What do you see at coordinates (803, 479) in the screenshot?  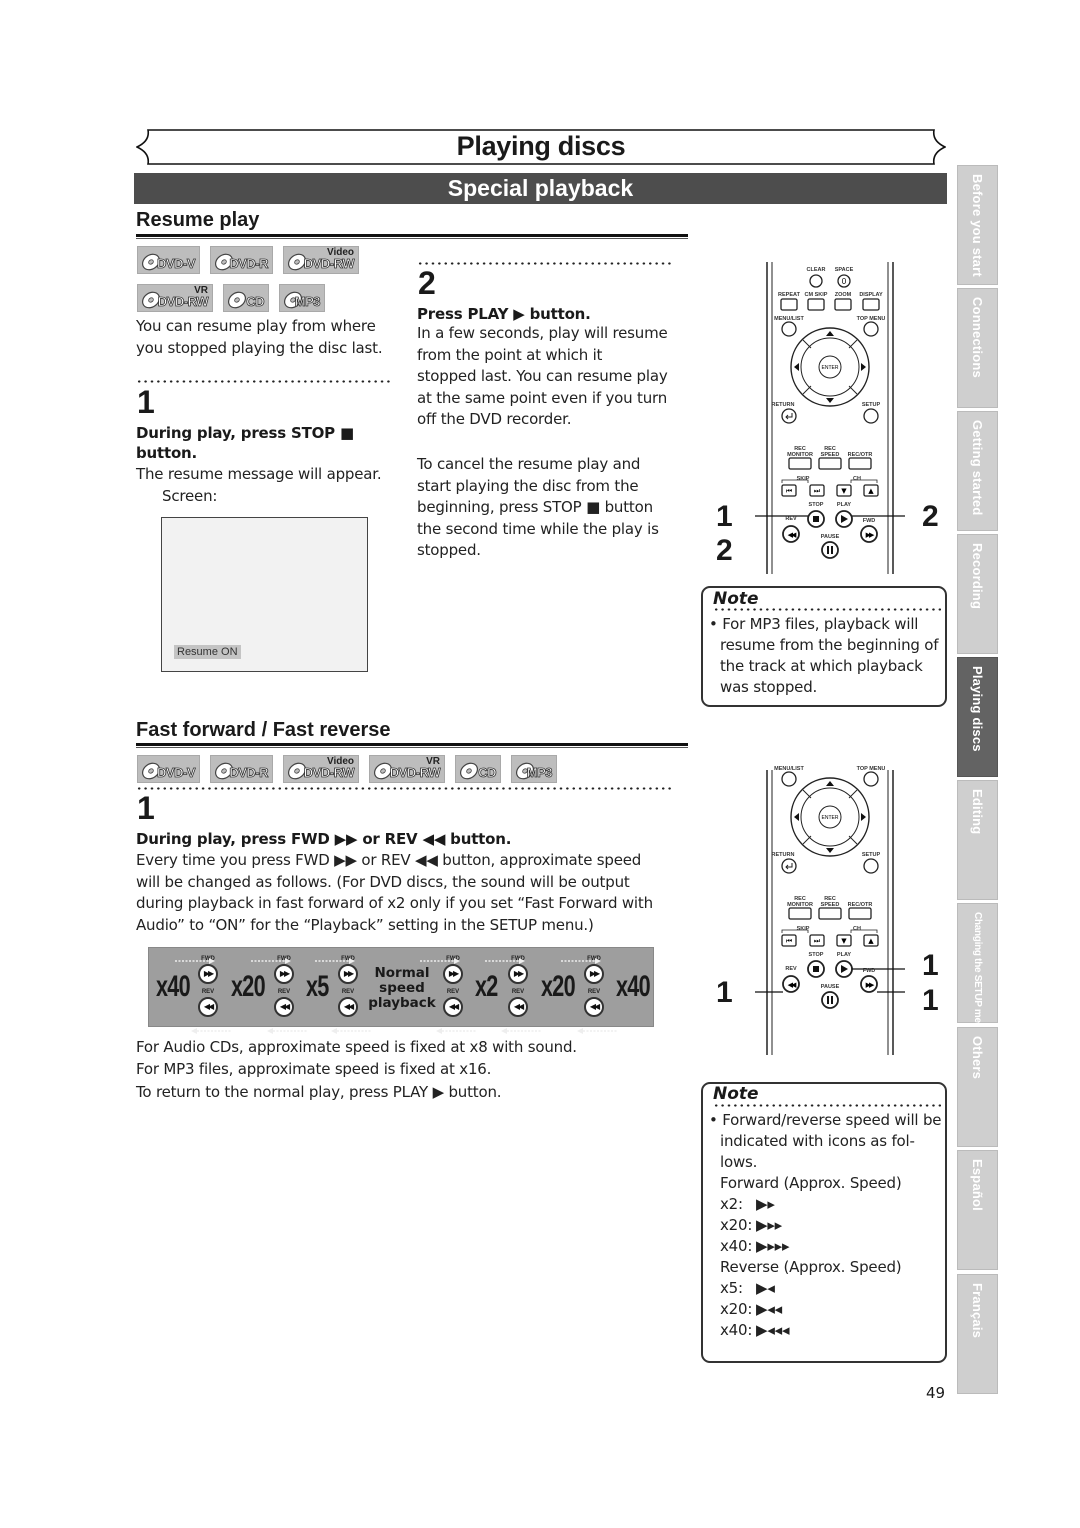 I see `remote-label-skip: SKIP` at bounding box center [803, 479].